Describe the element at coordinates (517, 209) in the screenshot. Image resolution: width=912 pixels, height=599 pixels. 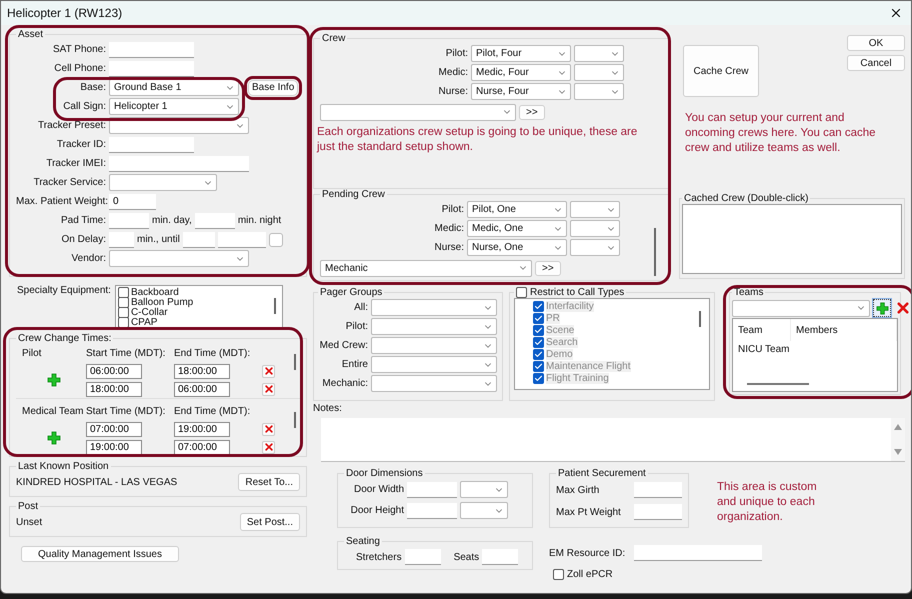
I see `dropdown: Pilot, One` at that location.